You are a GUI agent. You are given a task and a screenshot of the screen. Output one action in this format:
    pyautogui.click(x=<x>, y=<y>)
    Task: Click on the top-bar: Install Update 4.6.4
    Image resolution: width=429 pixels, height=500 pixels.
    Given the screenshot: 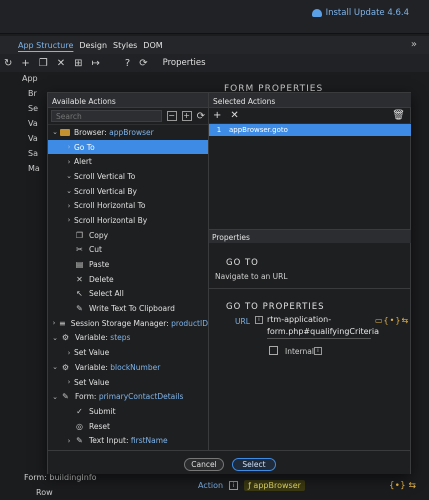 What is the action you would take?
    pyautogui.click(x=214, y=17)
    